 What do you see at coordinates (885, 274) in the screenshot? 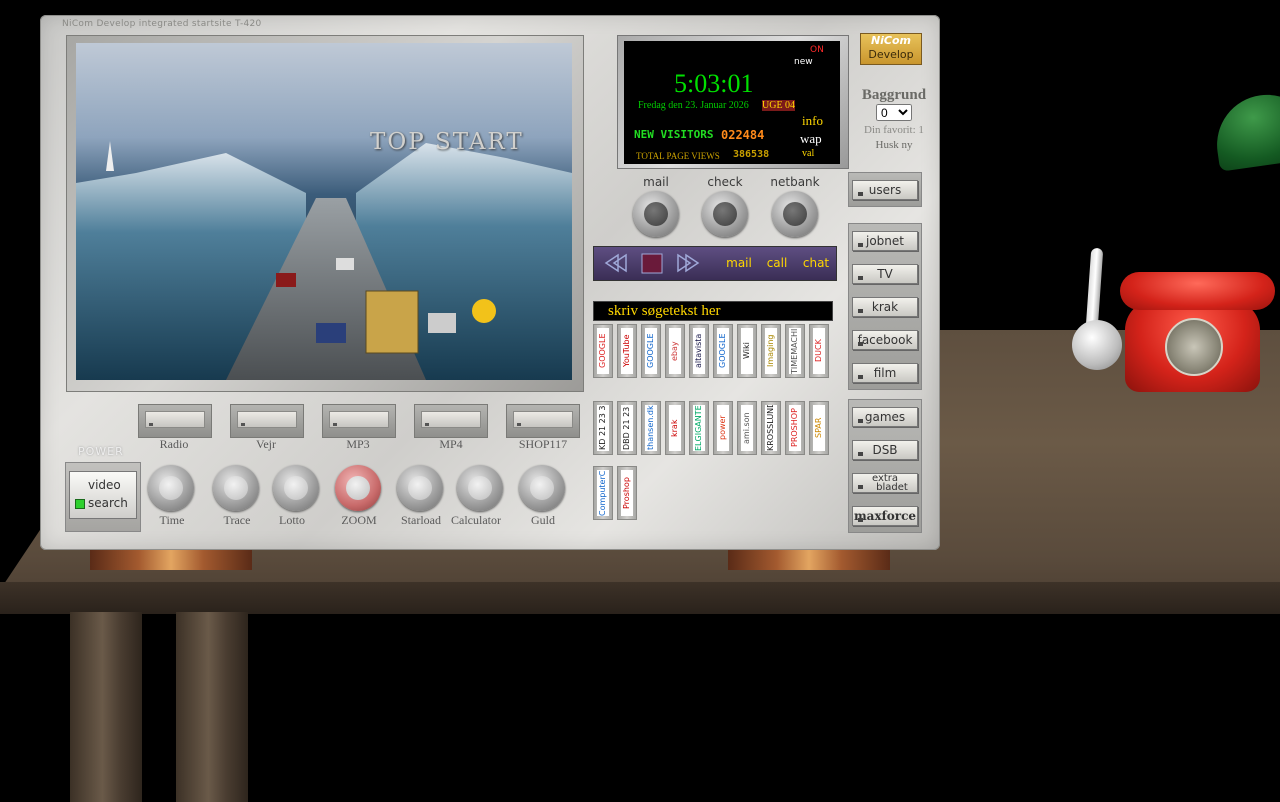
I see `tv-button: TV` at bounding box center [885, 274].